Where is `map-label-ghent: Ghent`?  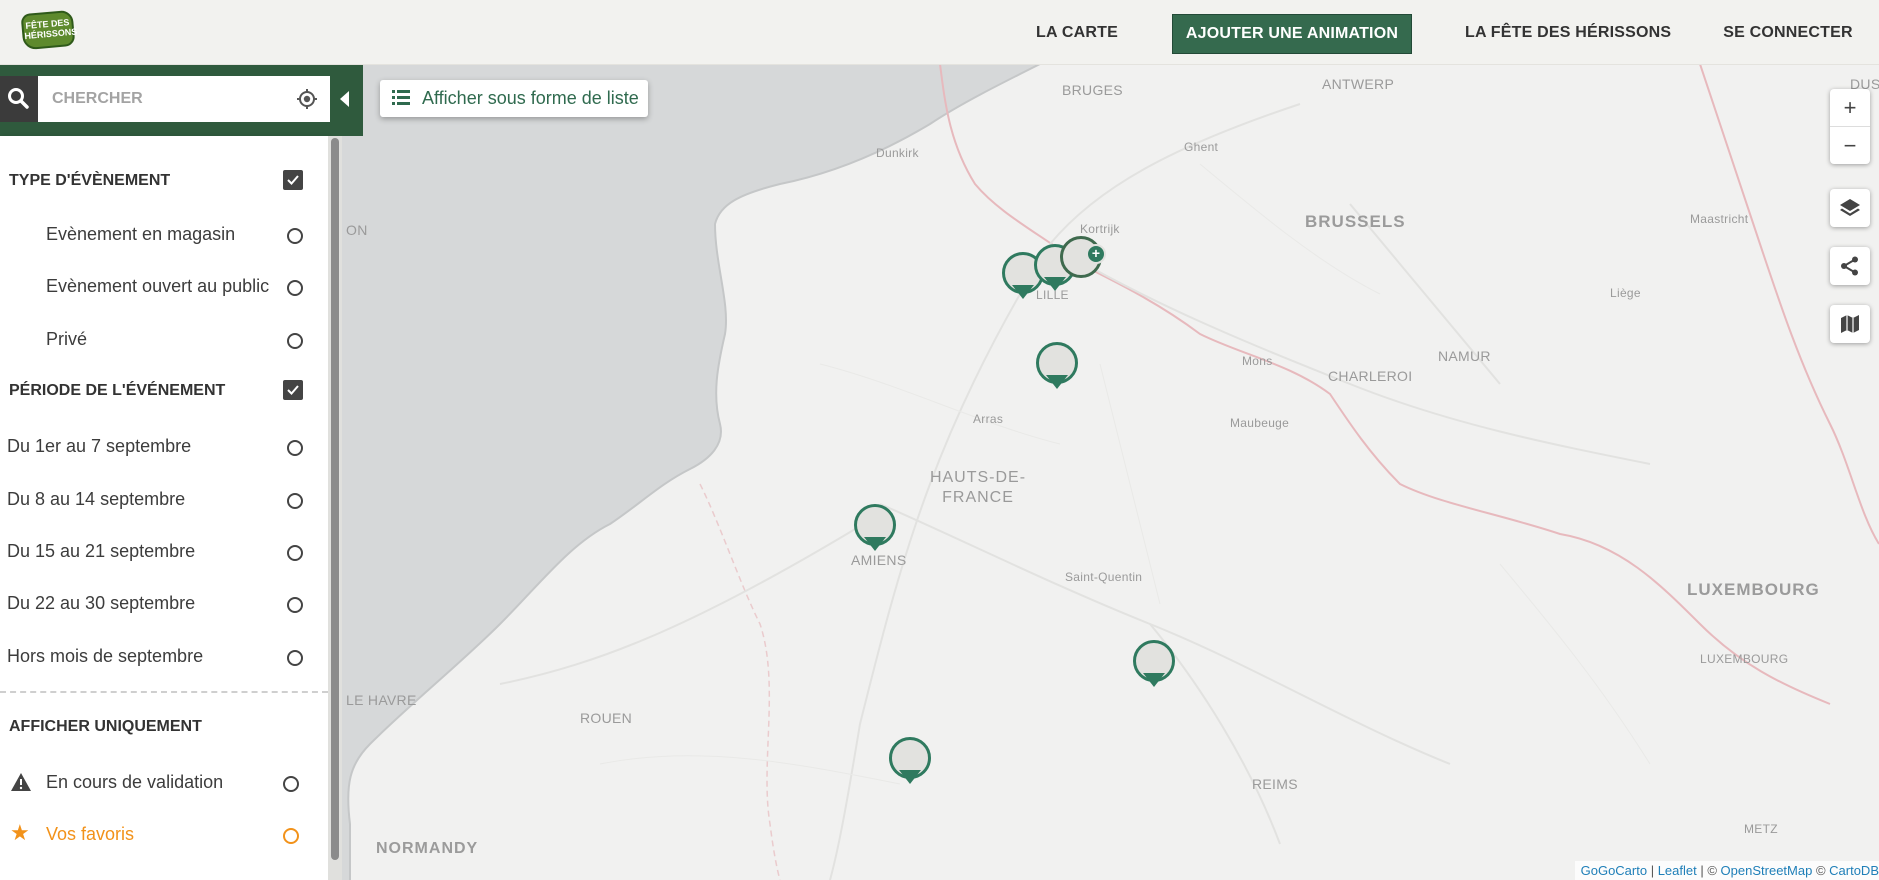
map-label-ghent: Ghent is located at coordinates (1201, 147).